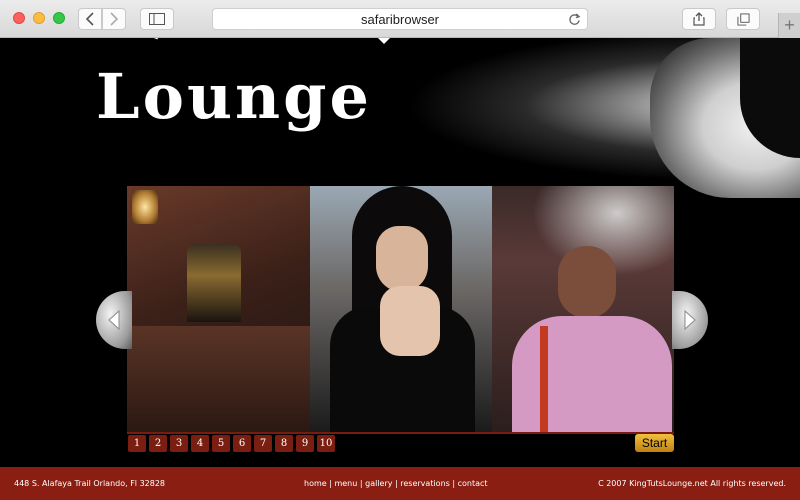  What do you see at coordinates (410, 321) in the screenshot?
I see `woman-hand-image` at bounding box center [410, 321].